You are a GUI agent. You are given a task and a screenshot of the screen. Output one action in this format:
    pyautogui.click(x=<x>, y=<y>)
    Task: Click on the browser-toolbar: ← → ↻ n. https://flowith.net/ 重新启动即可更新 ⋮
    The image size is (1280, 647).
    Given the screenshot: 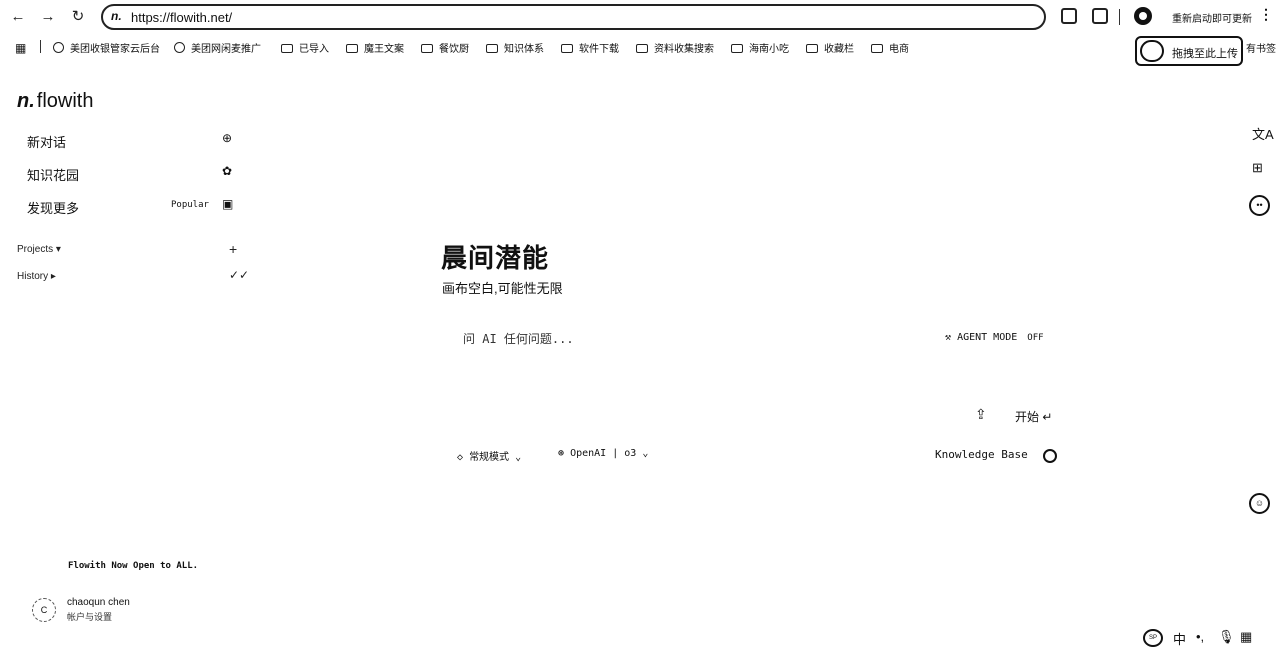 What is the action you would take?
    pyautogui.click(x=640, y=17)
    